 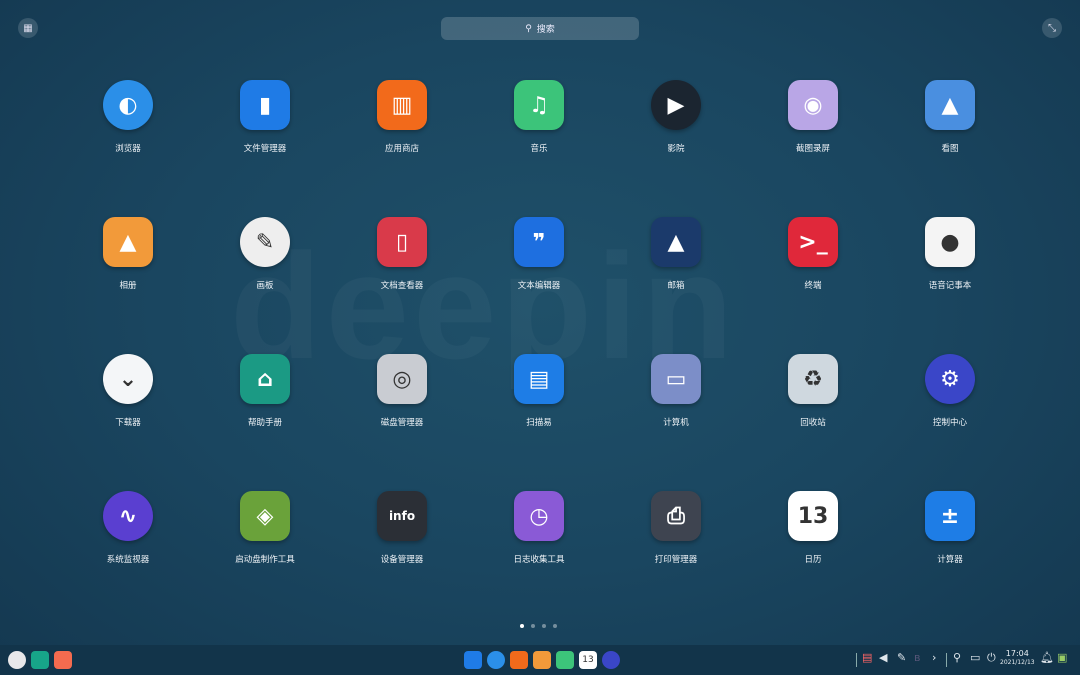 What do you see at coordinates (40, 660) in the screenshot?
I see `multitask-view-button` at bounding box center [40, 660].